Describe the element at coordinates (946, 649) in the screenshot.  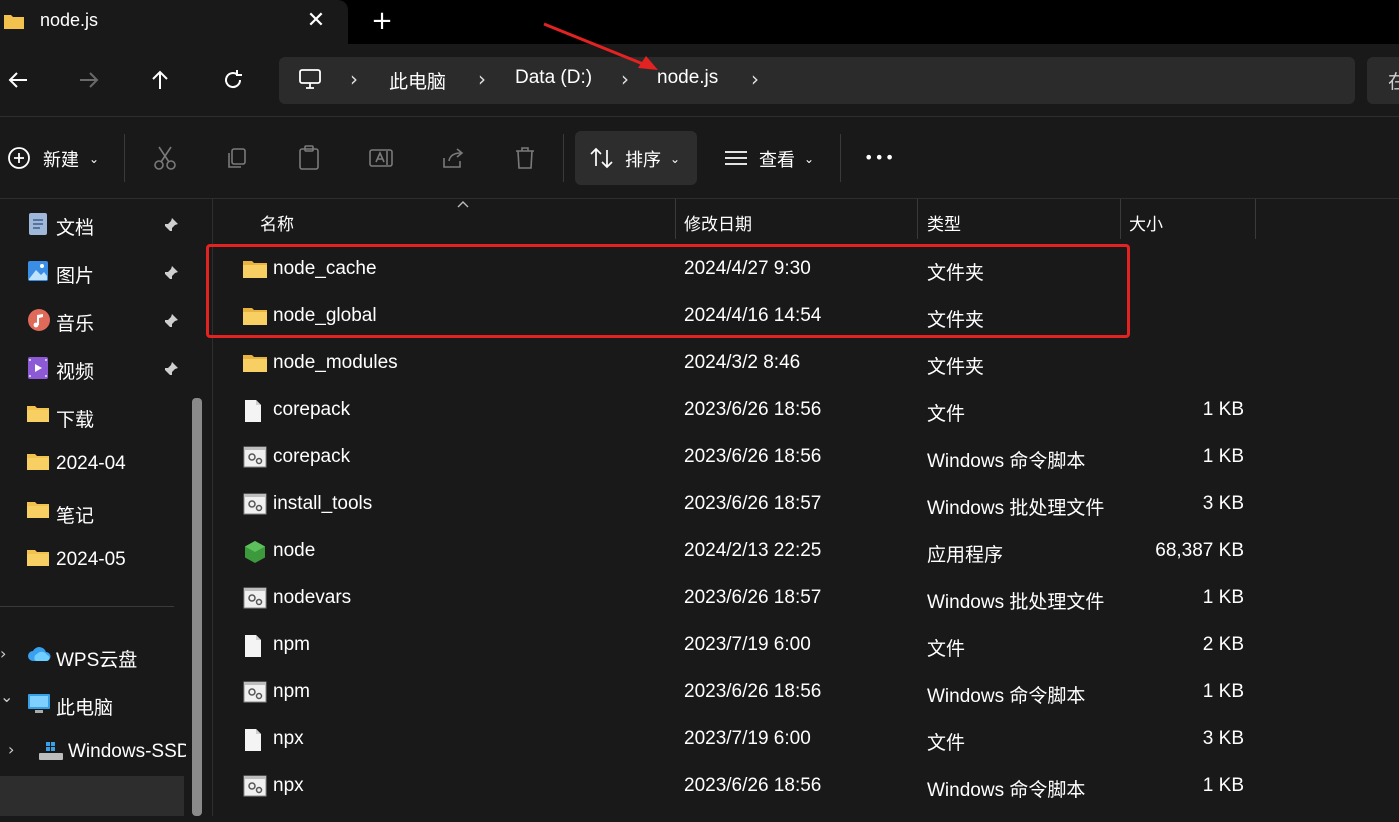
I see `file-type: 文件` at that location.